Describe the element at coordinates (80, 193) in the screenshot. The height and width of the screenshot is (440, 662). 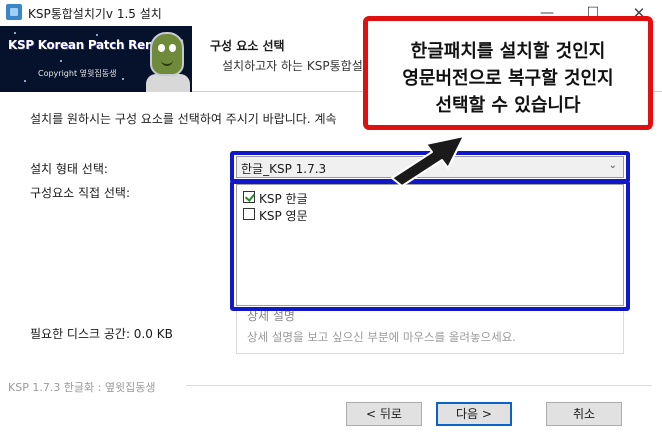
I see `component-select-label: 구성요소 직접 선택:` at that location.